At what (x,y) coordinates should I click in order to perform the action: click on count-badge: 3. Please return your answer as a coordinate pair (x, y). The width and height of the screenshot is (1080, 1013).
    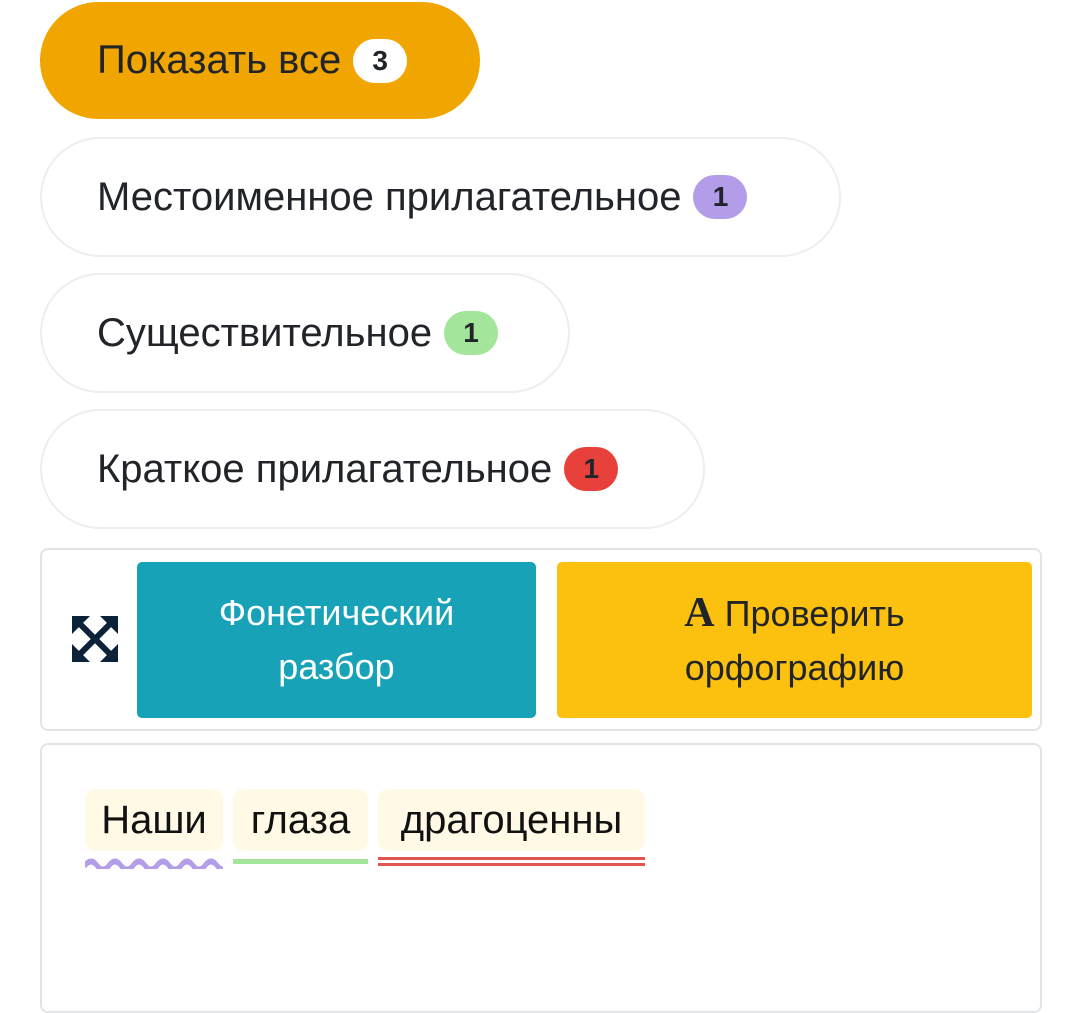
    Looking at the image, I should click on (380, 60).